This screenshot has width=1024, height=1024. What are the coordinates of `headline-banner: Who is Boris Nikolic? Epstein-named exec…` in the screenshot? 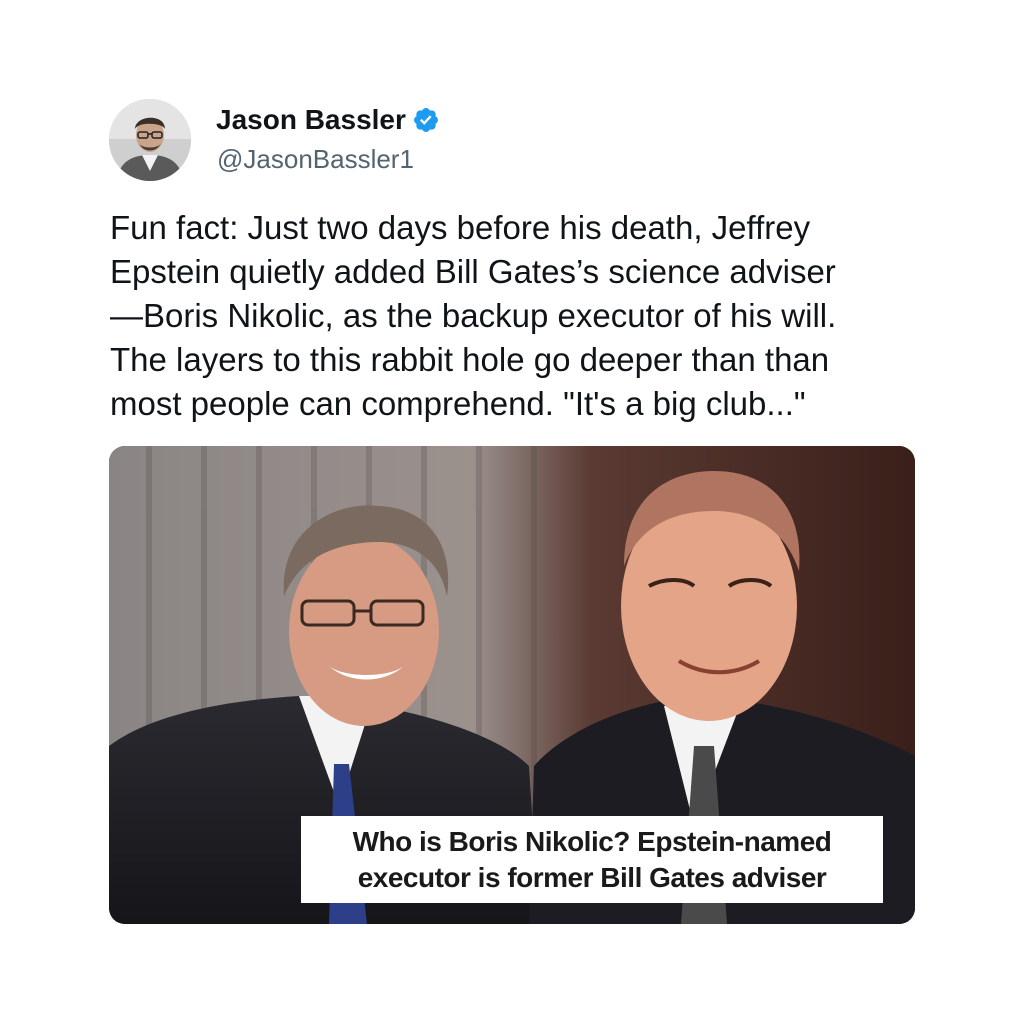 It's located at (592, 859).